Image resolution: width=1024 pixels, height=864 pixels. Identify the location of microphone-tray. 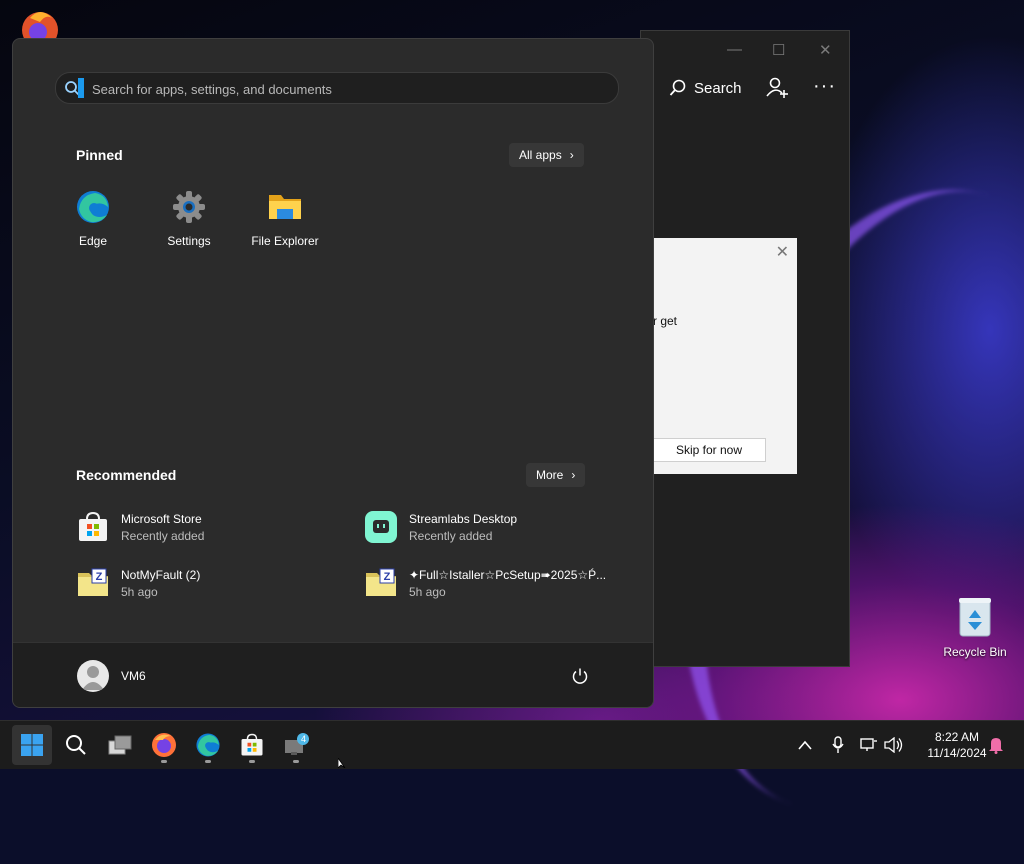
(838, 745).